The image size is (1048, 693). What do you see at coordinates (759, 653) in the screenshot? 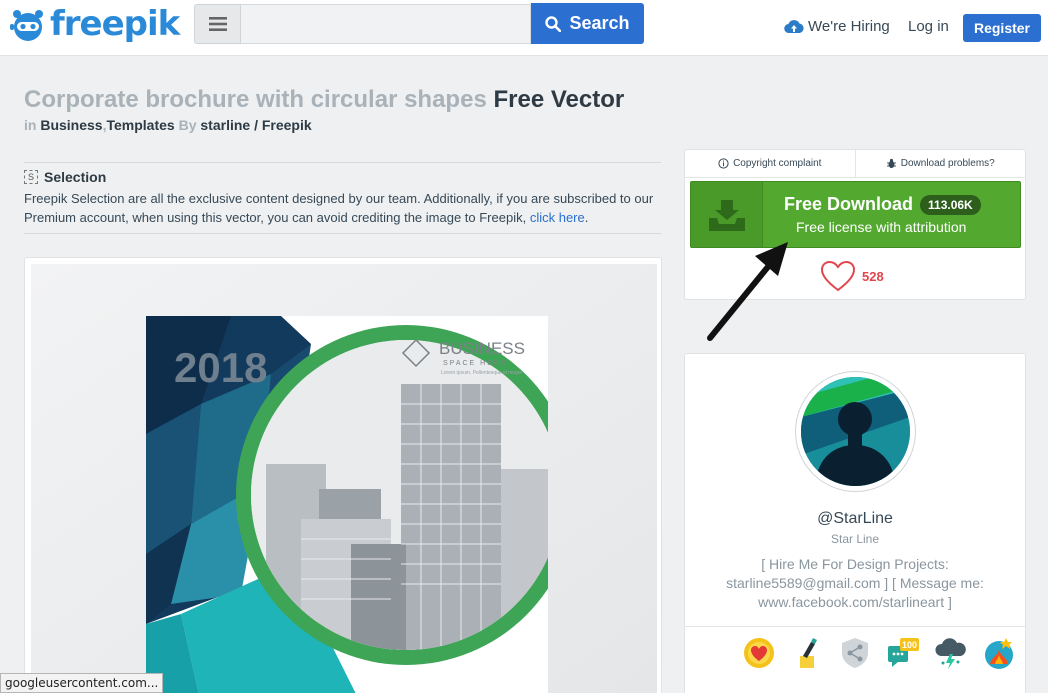
I see `heart-badge-icon` at bounding box center [759, 653].